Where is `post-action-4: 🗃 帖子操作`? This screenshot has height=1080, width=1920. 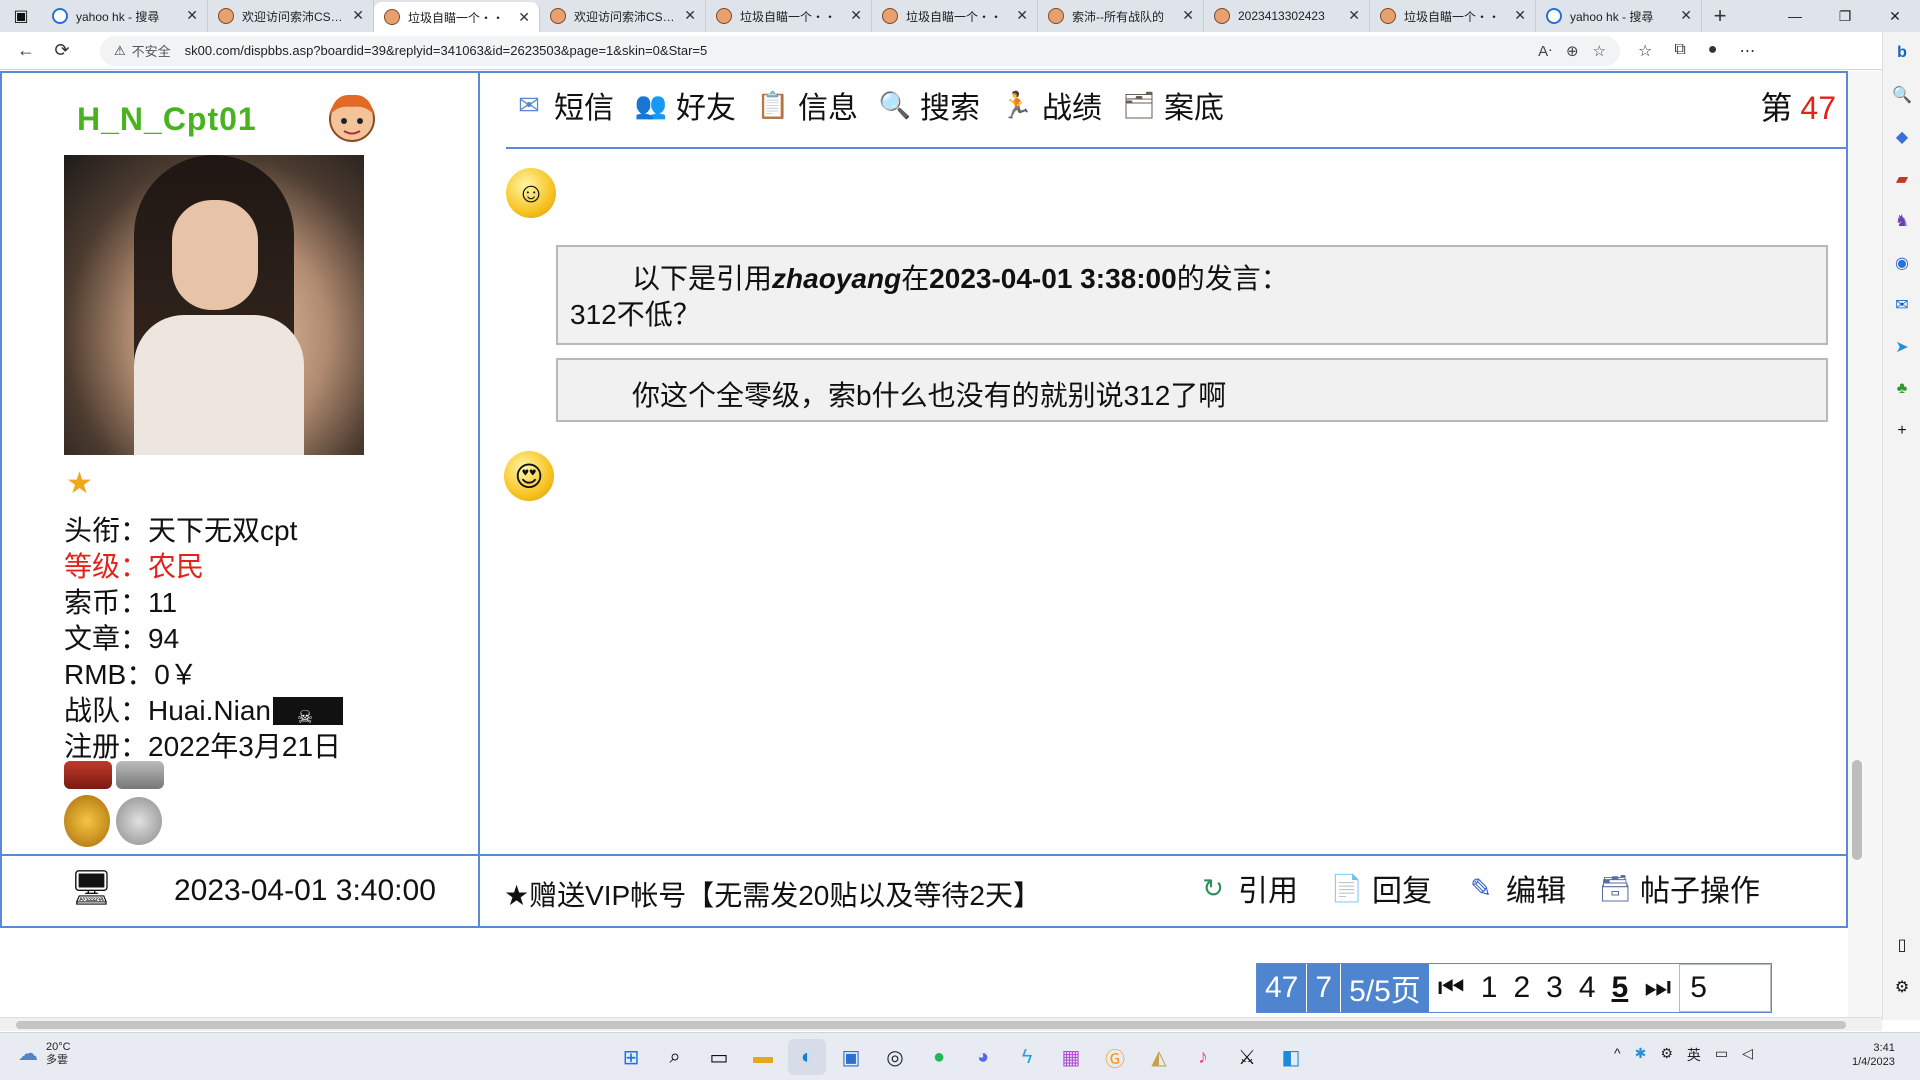 post-action-4: 🗃 帖子操作 is located at coordinates (1678, 888).